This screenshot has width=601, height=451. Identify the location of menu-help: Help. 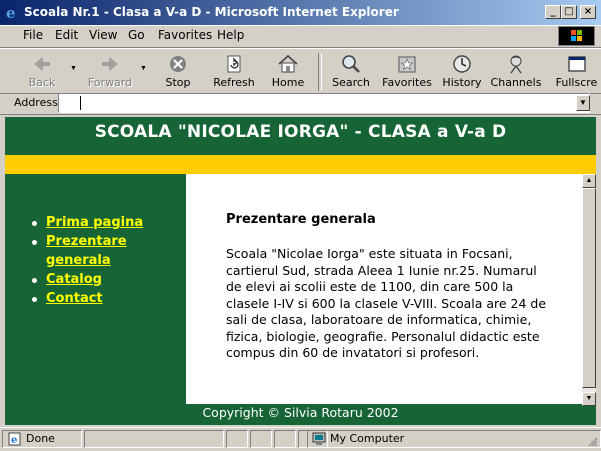
(230, 35).